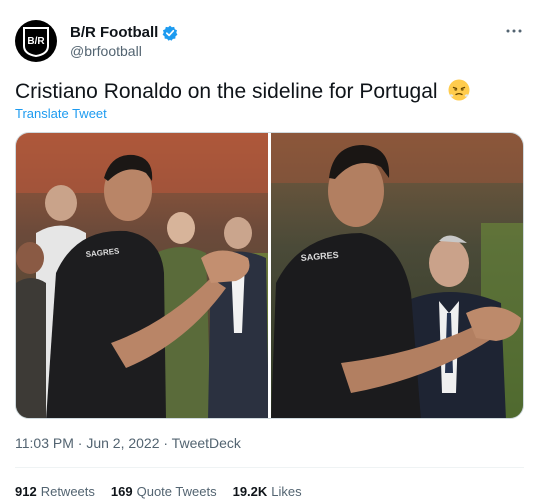 Image resolution: width=539 pixels, height=499 pixels. I want to click on svg-text: B/R, so click(36, 41).